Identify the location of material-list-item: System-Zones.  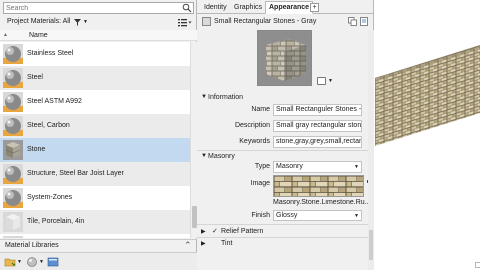
(95, 198).